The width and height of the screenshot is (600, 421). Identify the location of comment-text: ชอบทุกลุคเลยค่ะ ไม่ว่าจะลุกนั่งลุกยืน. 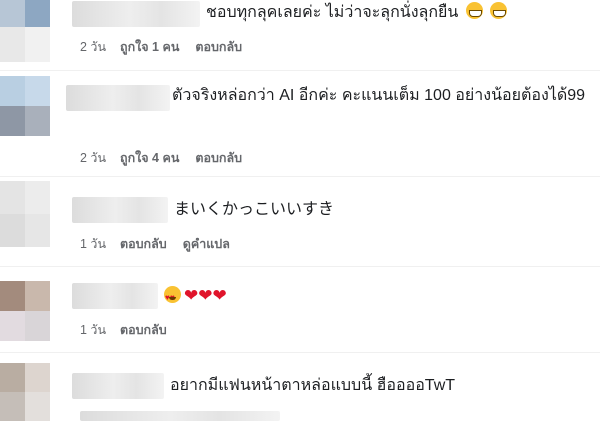
(357, 13).